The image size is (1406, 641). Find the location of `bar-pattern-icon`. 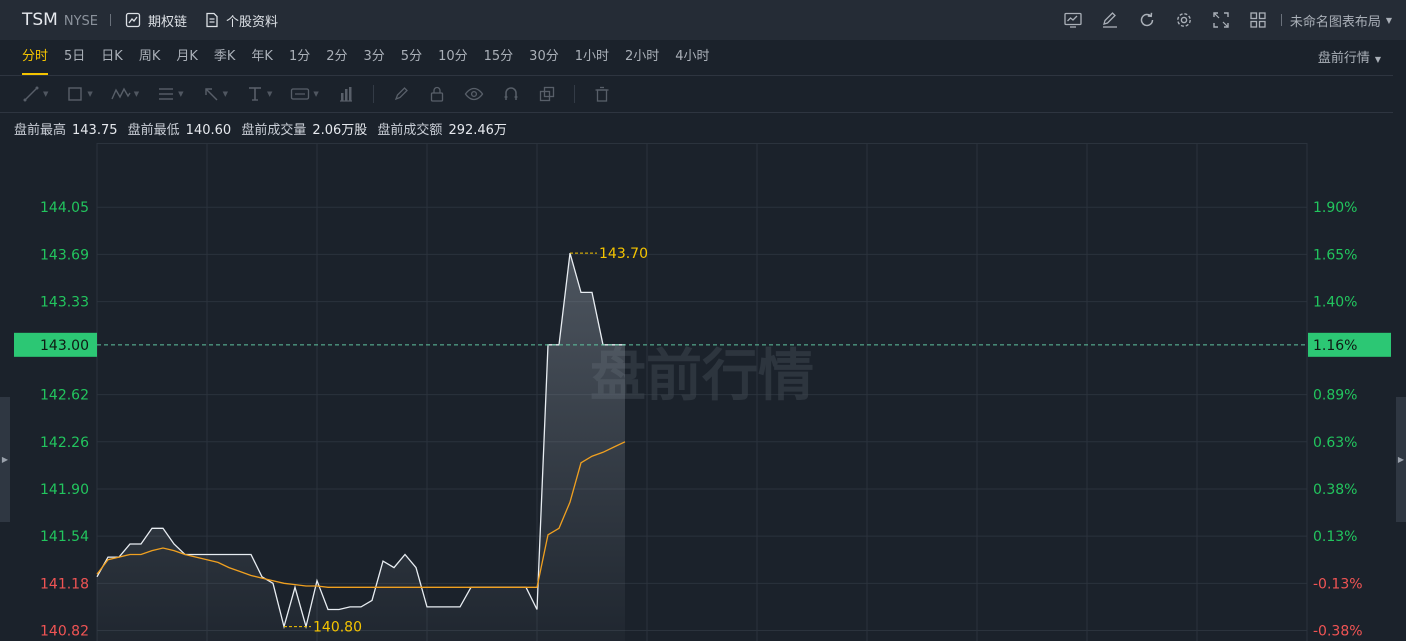

bar-pattern-icon is located at coordinates (345, 94).